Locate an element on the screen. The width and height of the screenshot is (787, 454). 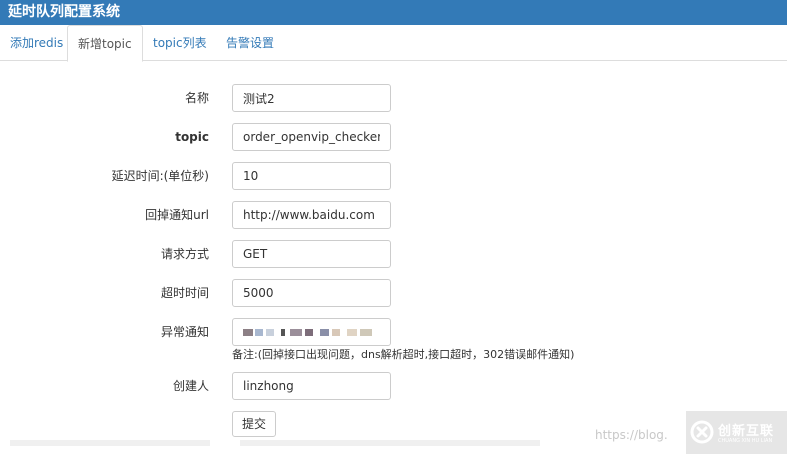
creator-input is located at coordinates (311, 386).